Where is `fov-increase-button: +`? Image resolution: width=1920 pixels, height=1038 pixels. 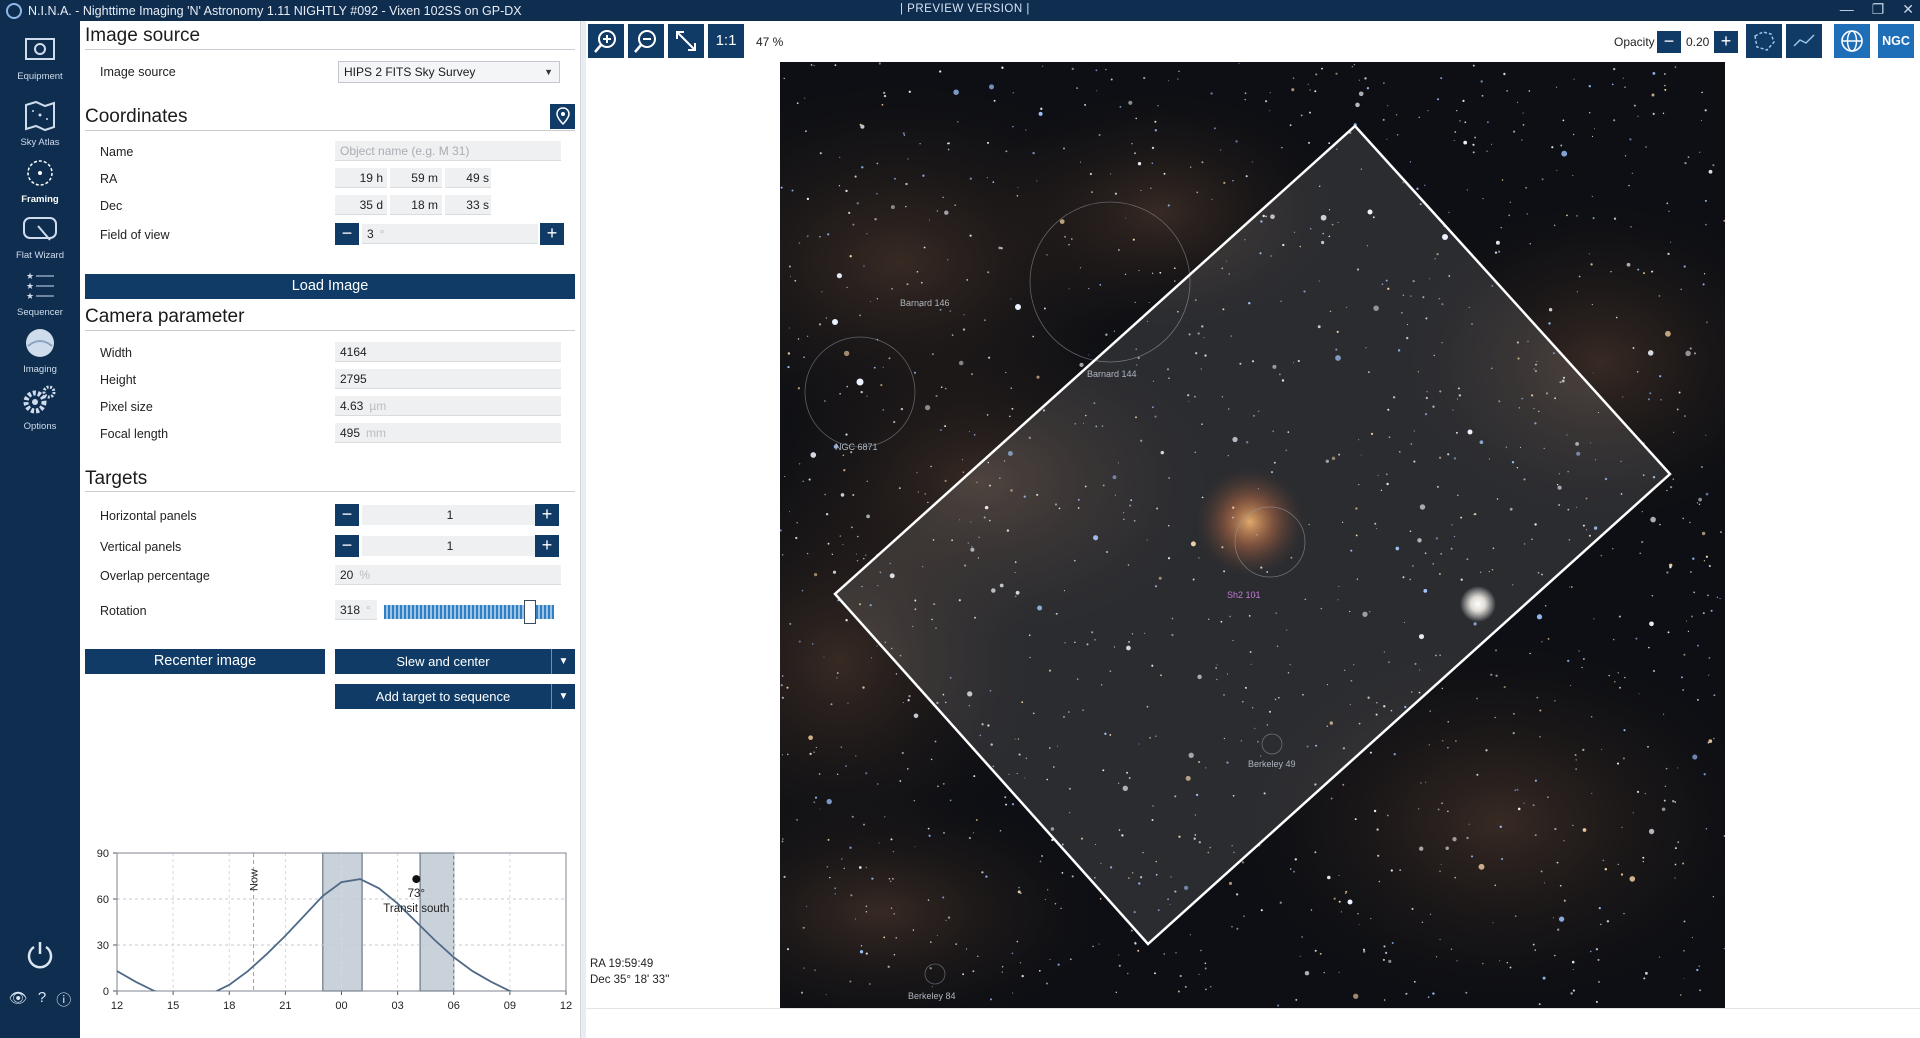 fov-increase-button: + is located at coordinates (552, 234).